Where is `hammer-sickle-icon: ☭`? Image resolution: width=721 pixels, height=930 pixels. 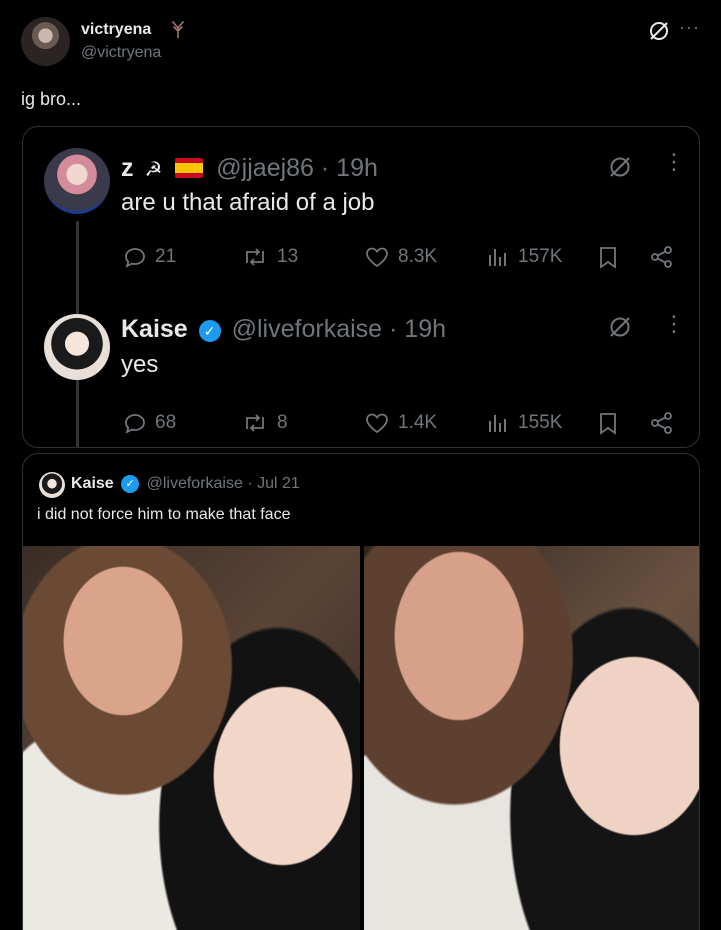
hammer-sickle-icon: ☭ is located at coordinates (153, 170).